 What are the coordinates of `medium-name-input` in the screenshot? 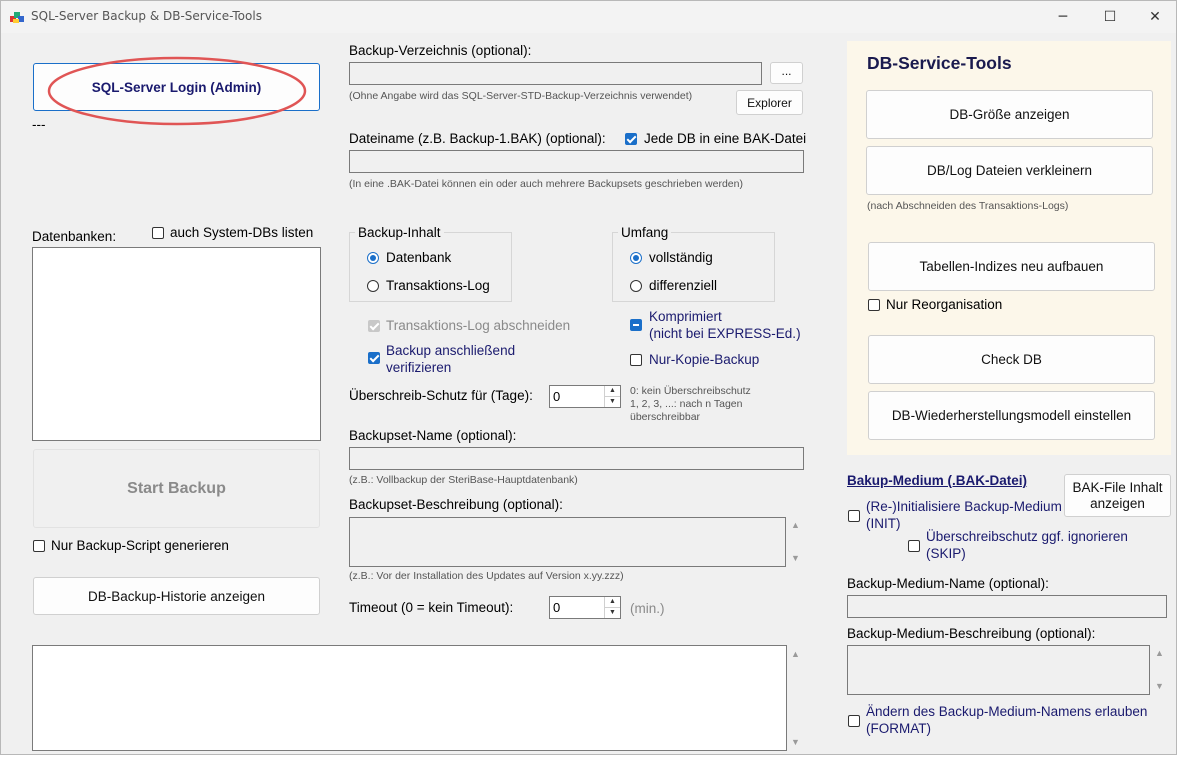 It's located at (1007, 606).